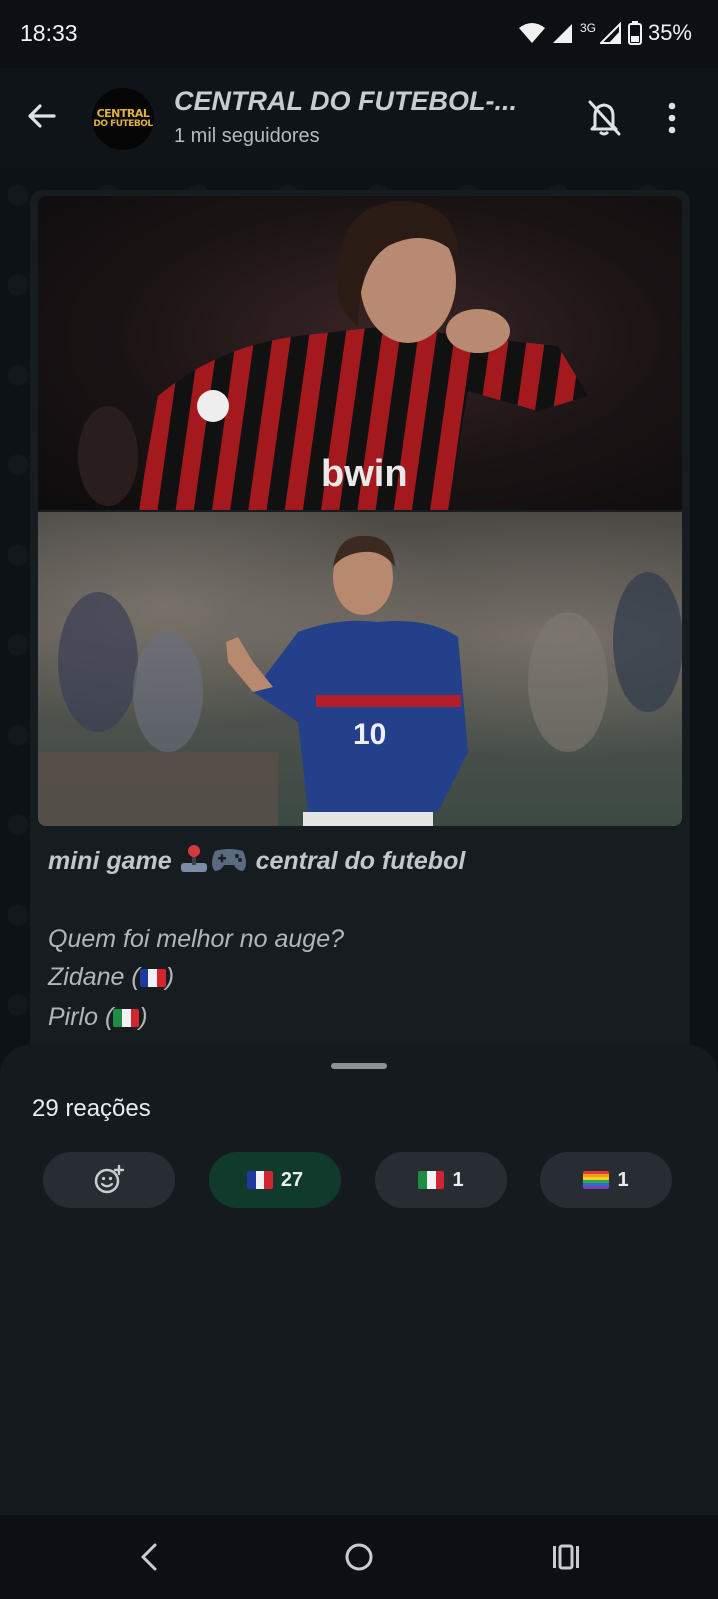 This screenshot has width=718, height=1599. What do you see at coordinates (123, 124) in the screenshot?
I see `avatar-logo-text-2: DO FUTEBOL` at bounding box center [123, 124].